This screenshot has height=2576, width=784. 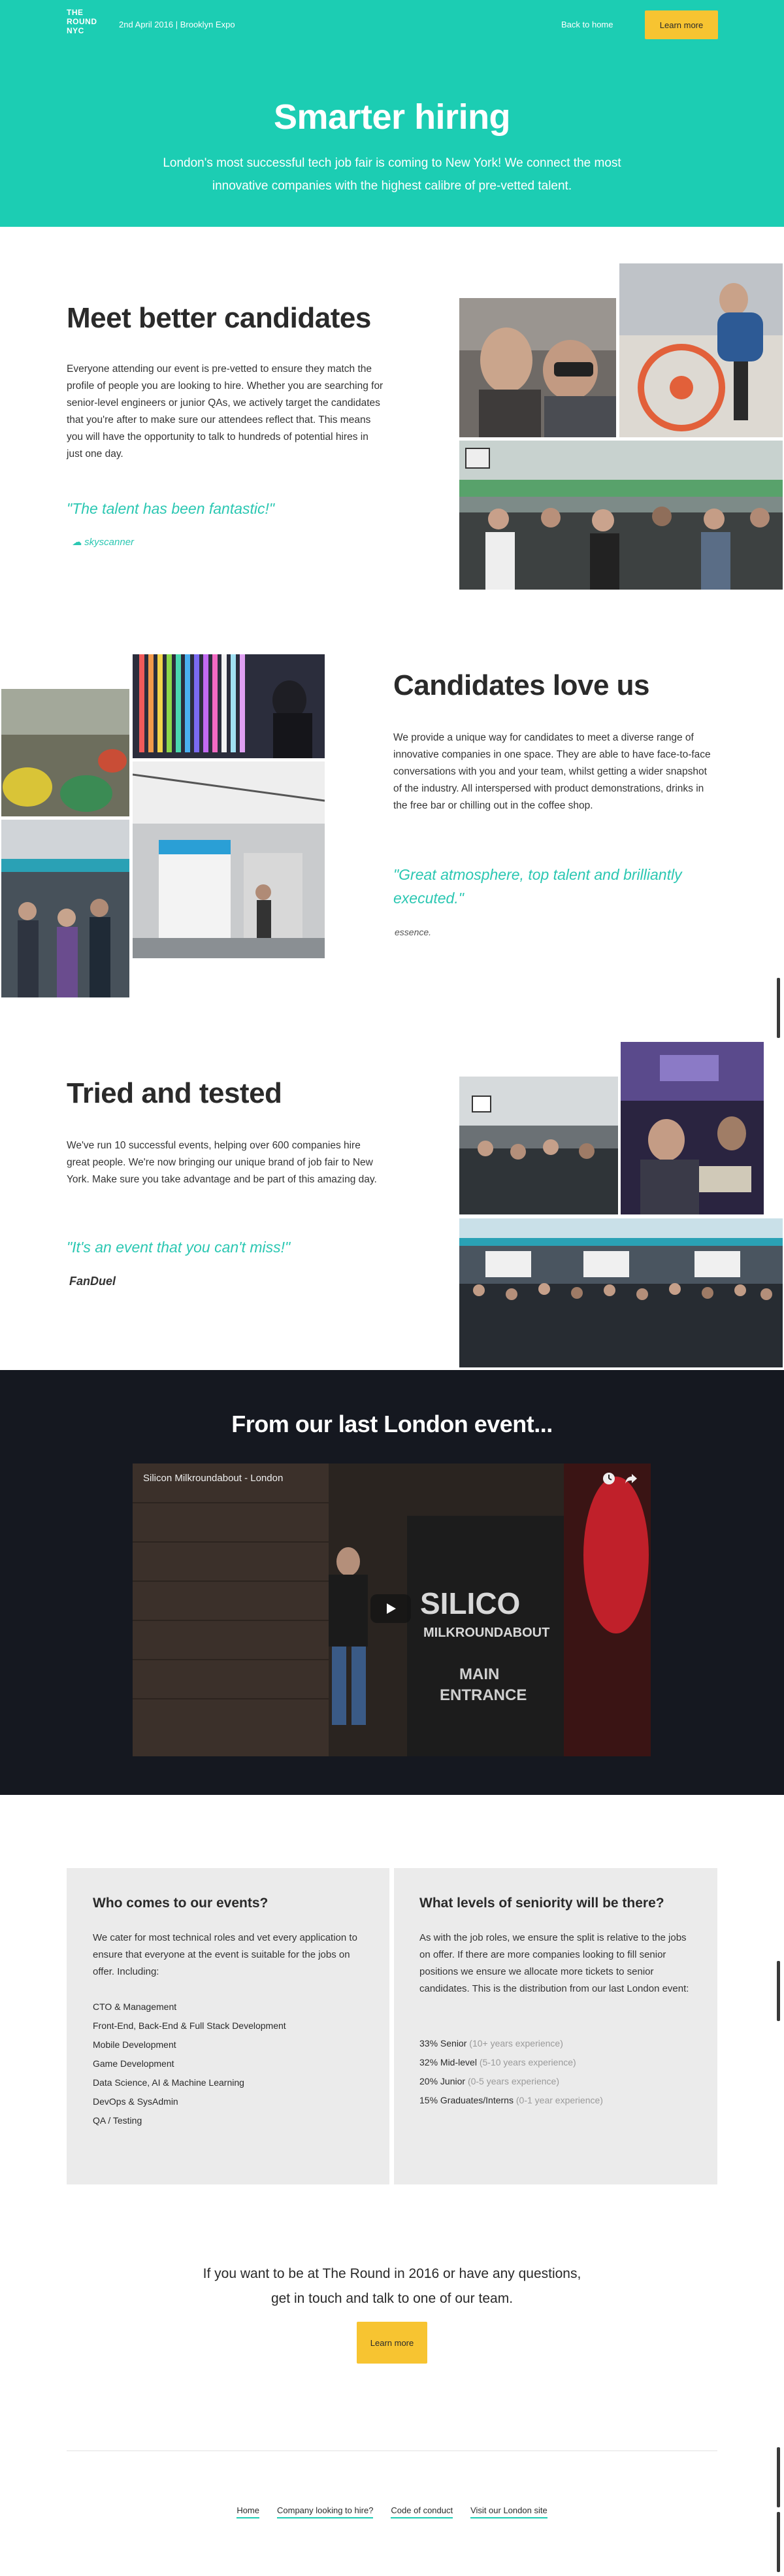 What do you see at coordinates (181, 1904) in the screenshot?
I see `box-title: Who comes to our events?` at bounding box center [181, 1904].